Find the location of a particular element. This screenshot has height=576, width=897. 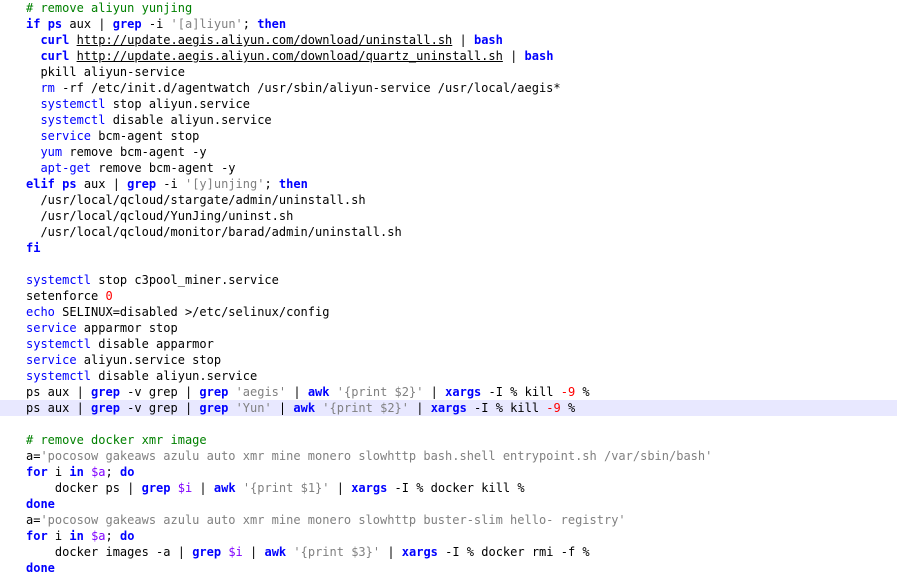

code-token-cmd: yum is located at coordinates (51, 152).